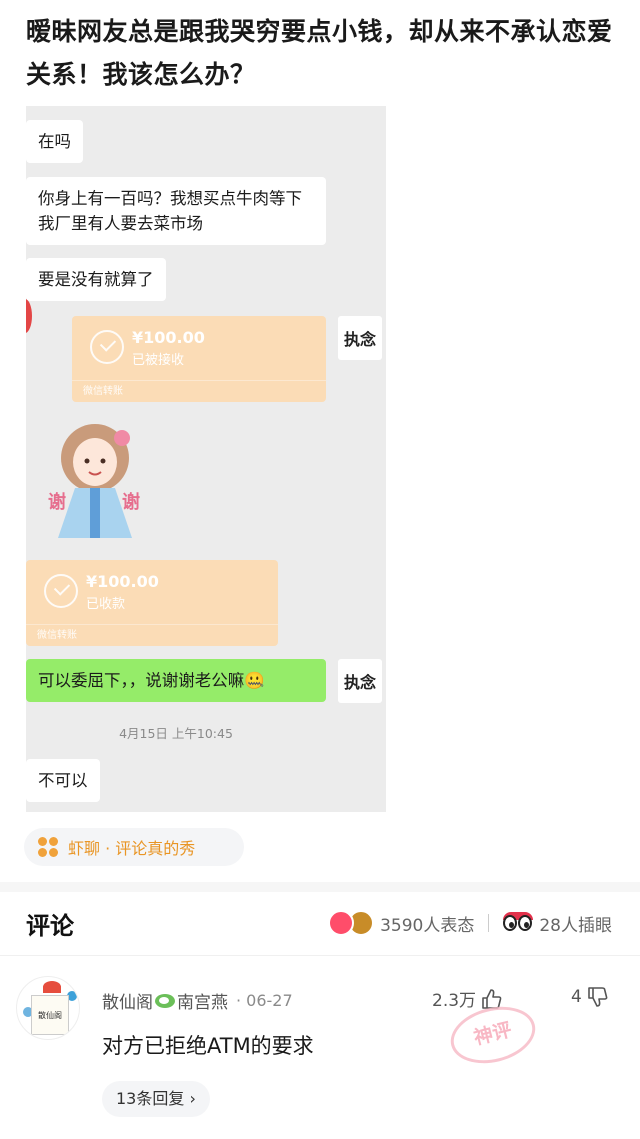 This screenshot has height=1139, width=640. What do you see at coordinates (597, 997) in the screenshot?
I see `thumbs-down-icon` at bounding box center [597, 997].